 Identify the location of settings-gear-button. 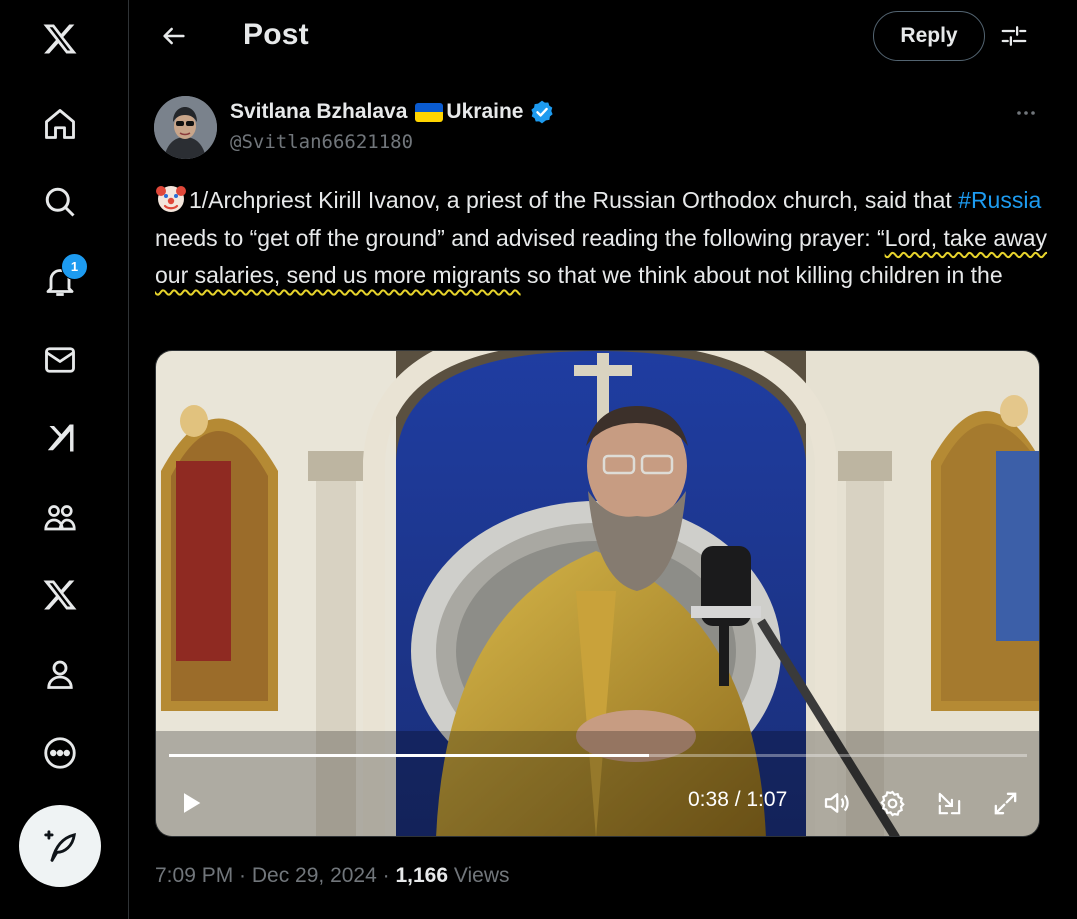
(892, 803).